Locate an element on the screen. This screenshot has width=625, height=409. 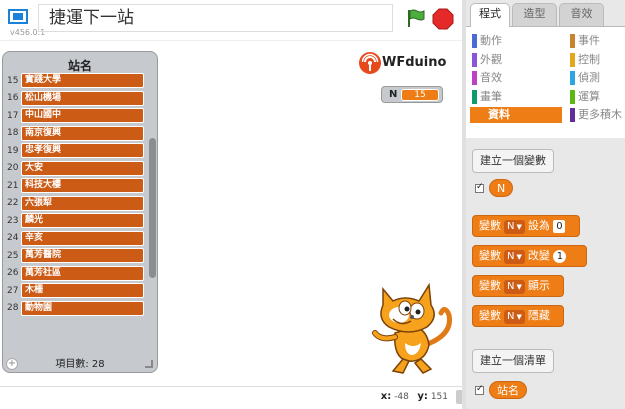
list-item: 17 中山國中 is located at coordinates (76, 116).